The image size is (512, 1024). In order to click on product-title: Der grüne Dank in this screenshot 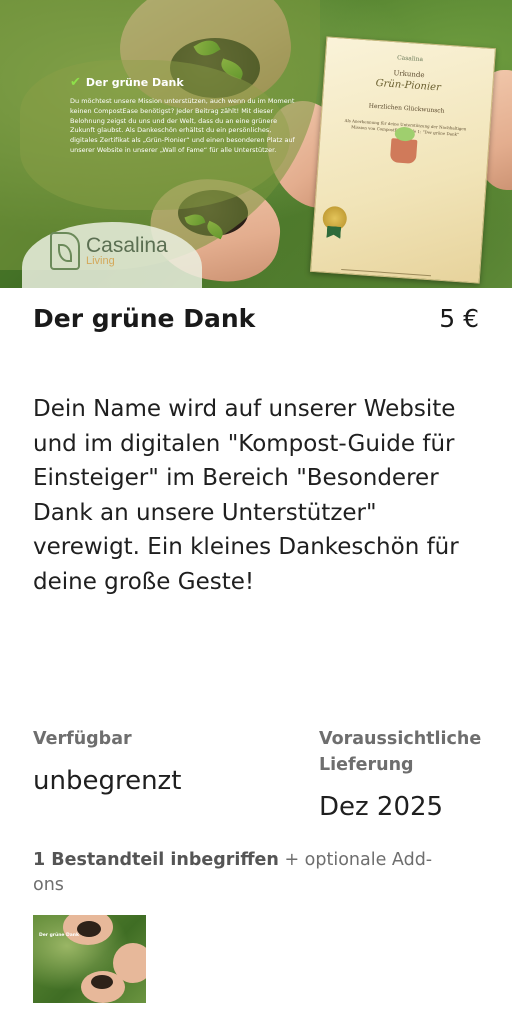, I will do `click(144, 318)`.